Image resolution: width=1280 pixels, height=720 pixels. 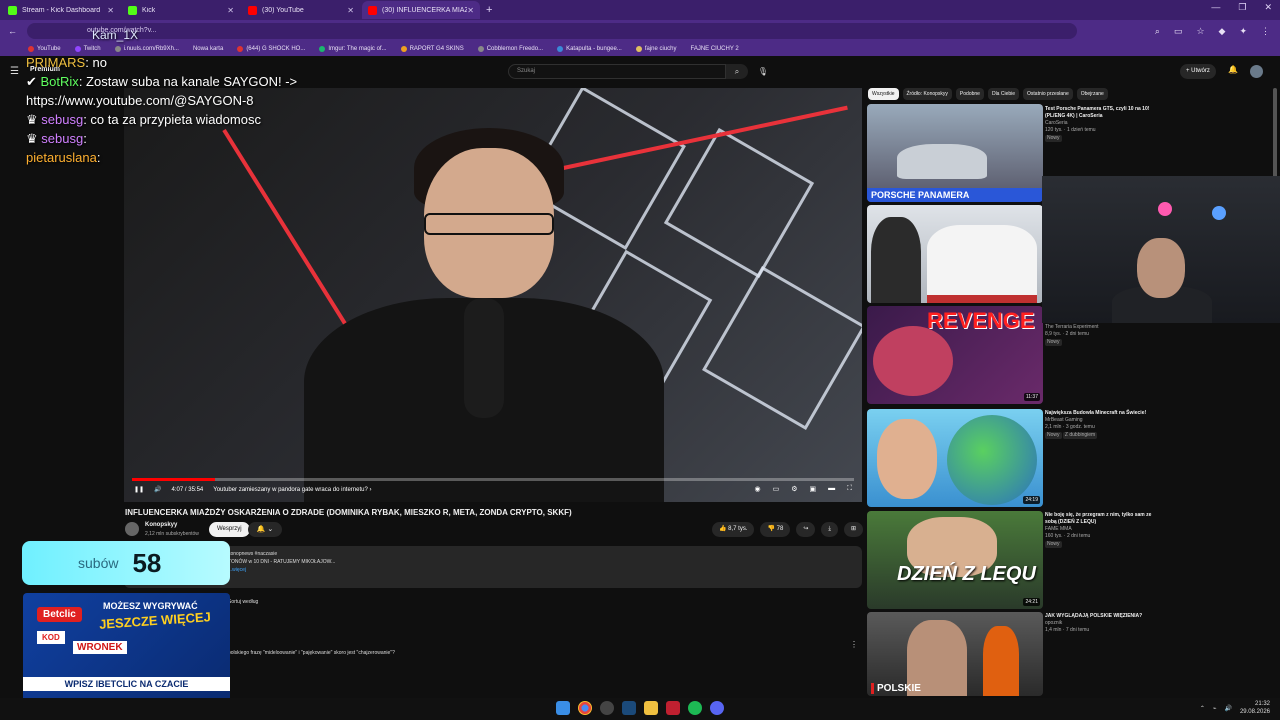 What do you see at coordinates (1215, 708) in the screenshot?
I see `network-icon: ⌁` at bounding box center [1215, 708].